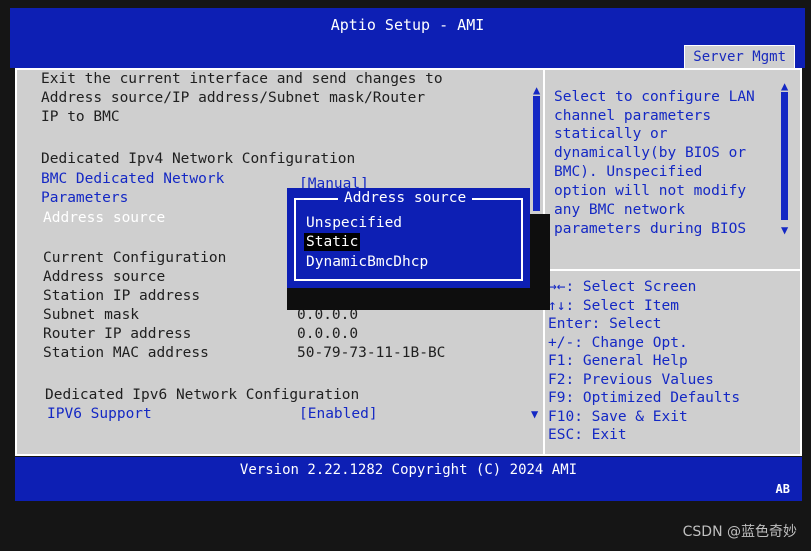 The height and width of the screenshot is (551, 811). I want to click on key-select-item: ↑↓: Select Item, so click(613, 306).